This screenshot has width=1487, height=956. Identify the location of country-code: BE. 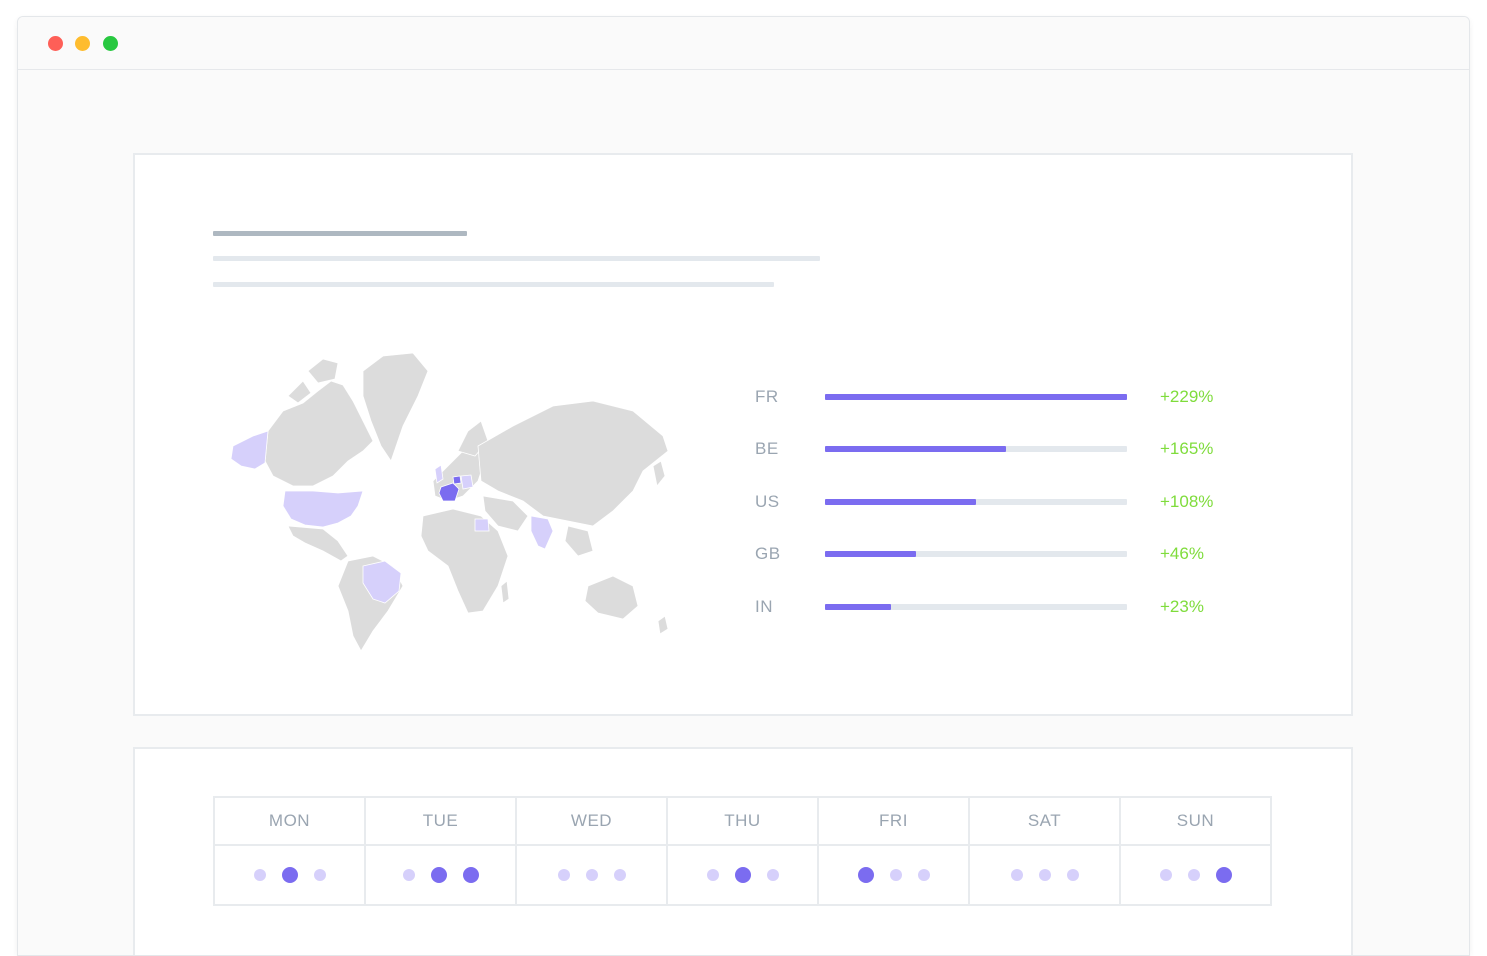
(767, 448).